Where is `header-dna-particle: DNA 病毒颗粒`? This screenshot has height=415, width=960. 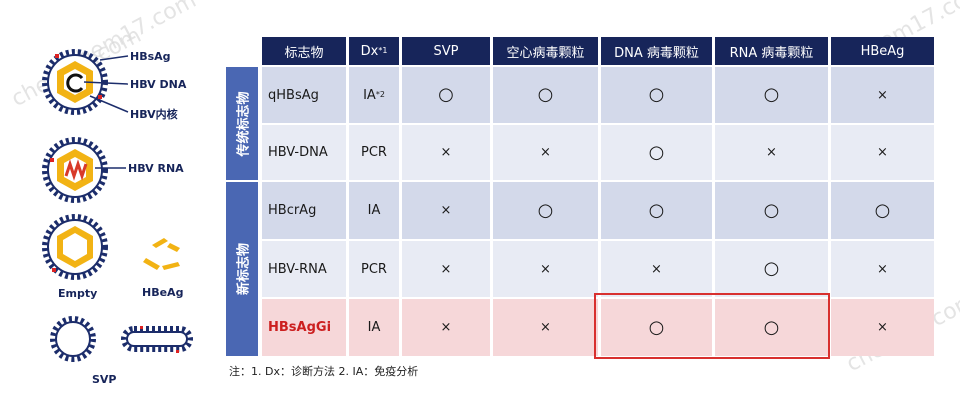
header-dna-particle: DNA 病毒颗粒 is located at coordinates (656, 51).